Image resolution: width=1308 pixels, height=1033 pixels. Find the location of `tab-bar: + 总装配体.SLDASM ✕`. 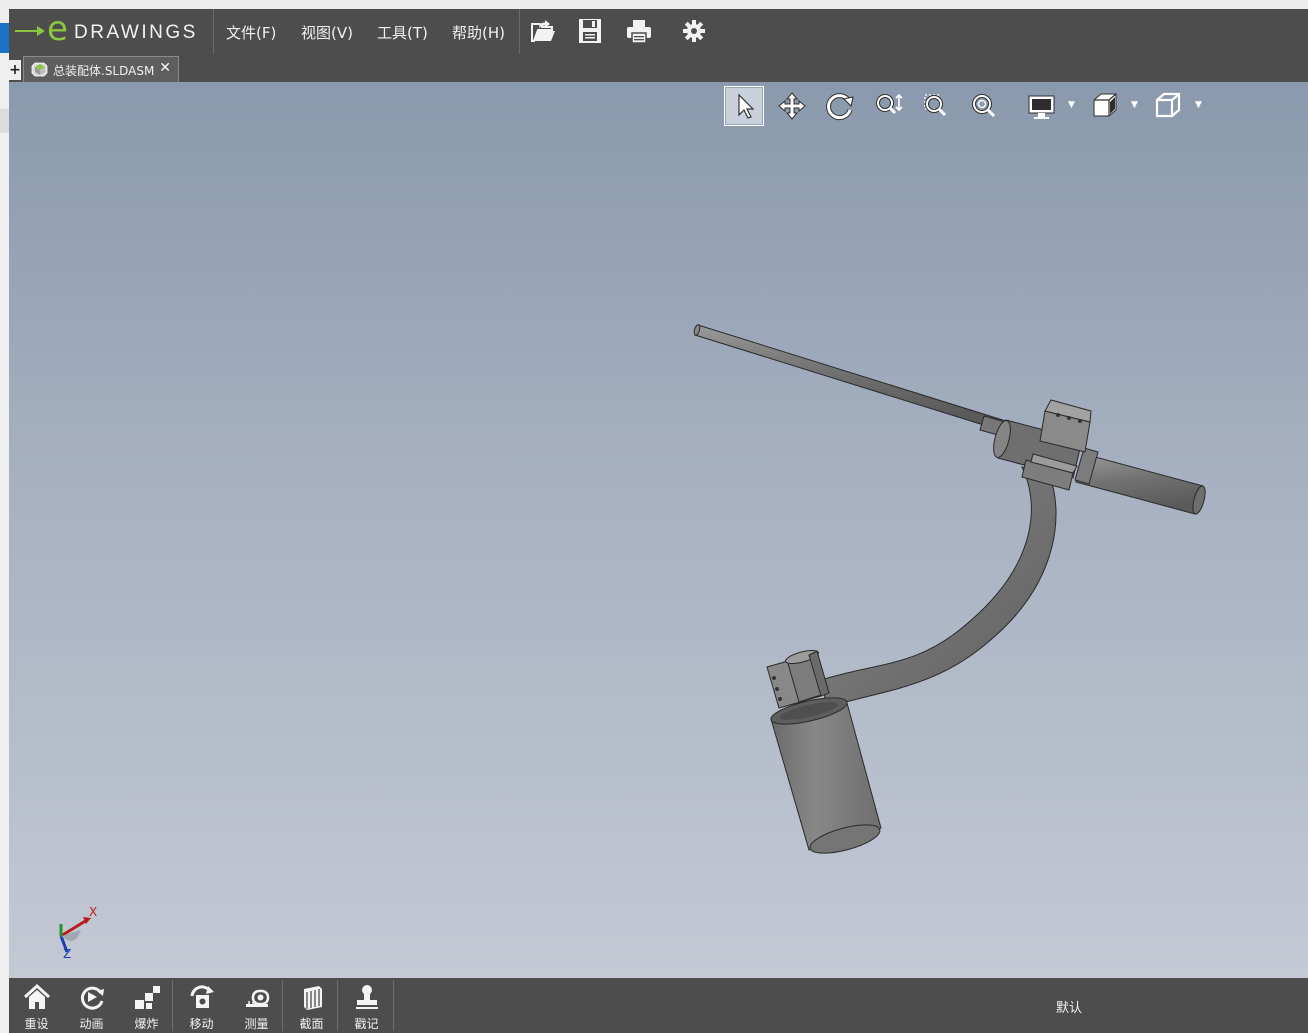

tab-bar: + 总装配体.SLDASM ✕ is located at coordinates (658, 68).